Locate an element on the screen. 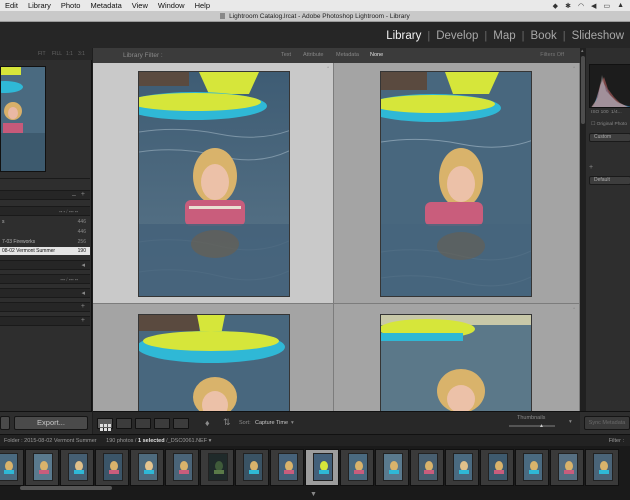 The image size is (630, 500). airplay-icon: ▲ is located at coordinates (620, 6).